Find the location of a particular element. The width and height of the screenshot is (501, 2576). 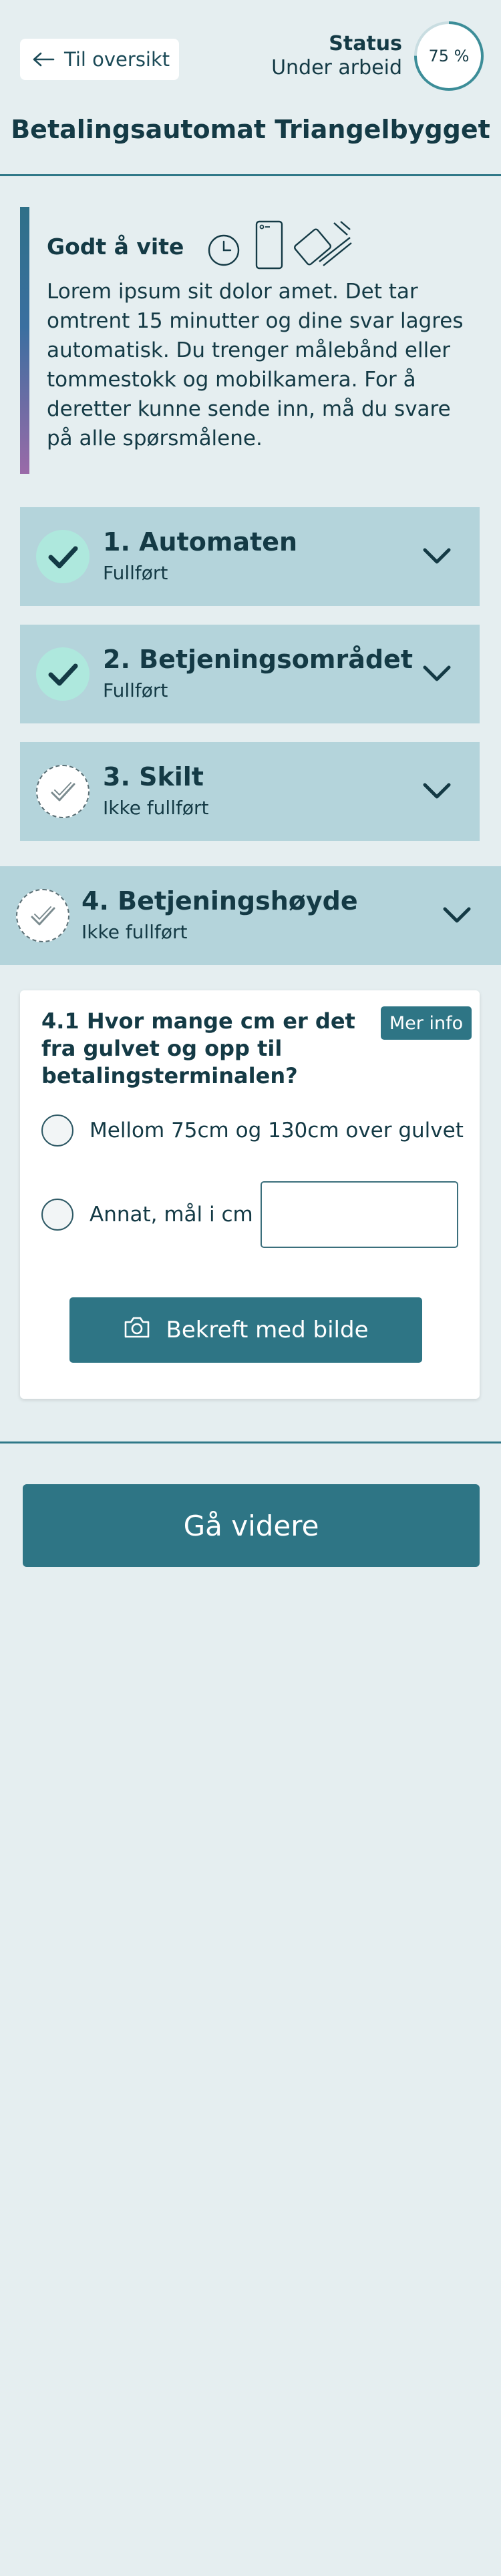

tape-measure-icon is located at coordinates (324, 247).